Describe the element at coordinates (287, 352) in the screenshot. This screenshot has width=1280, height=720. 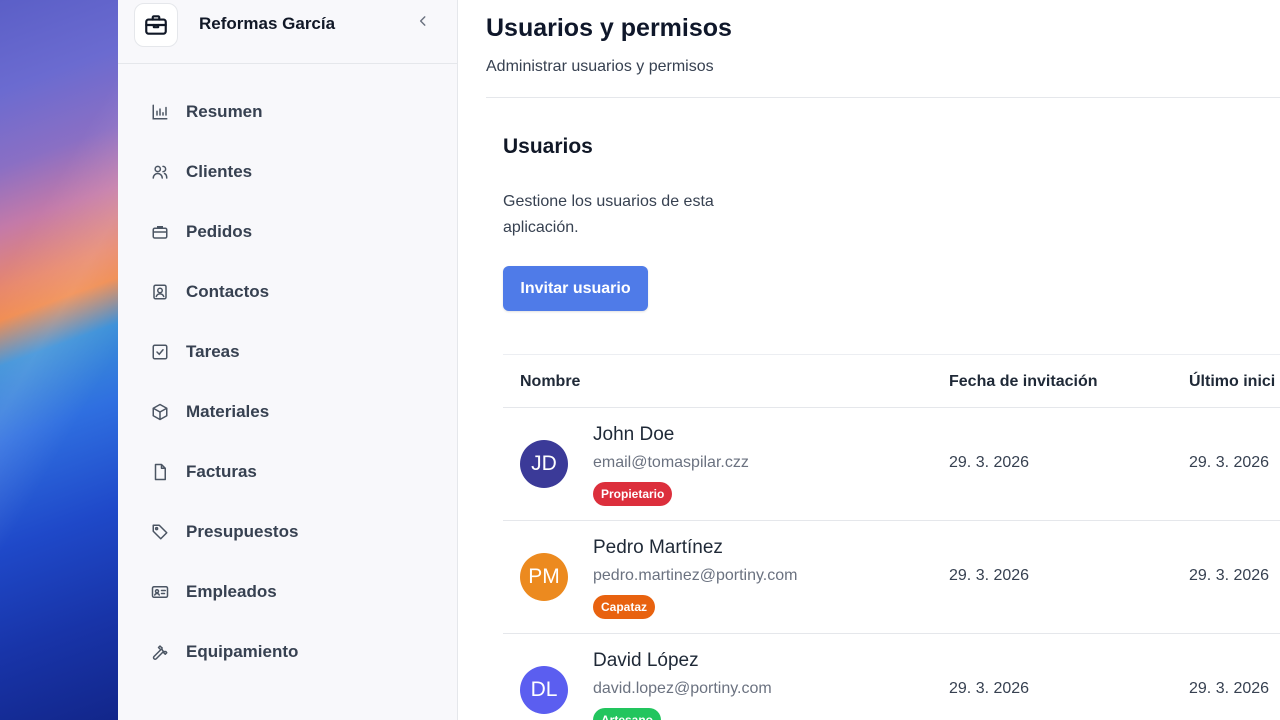
I see `sidebar-item-tareas: Tareas` at that location.